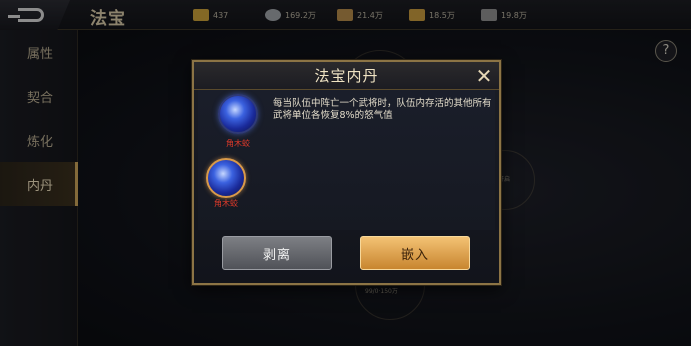 The image size is (691, 346). What do you see at coordinates (382, 109) in the screenshot?
I see `pill-description: 每当队伍中阵亡一个武将时，队伍内存活的其他所有武将单位各恢复8%的怒气值` at bounding box center [382, 109].